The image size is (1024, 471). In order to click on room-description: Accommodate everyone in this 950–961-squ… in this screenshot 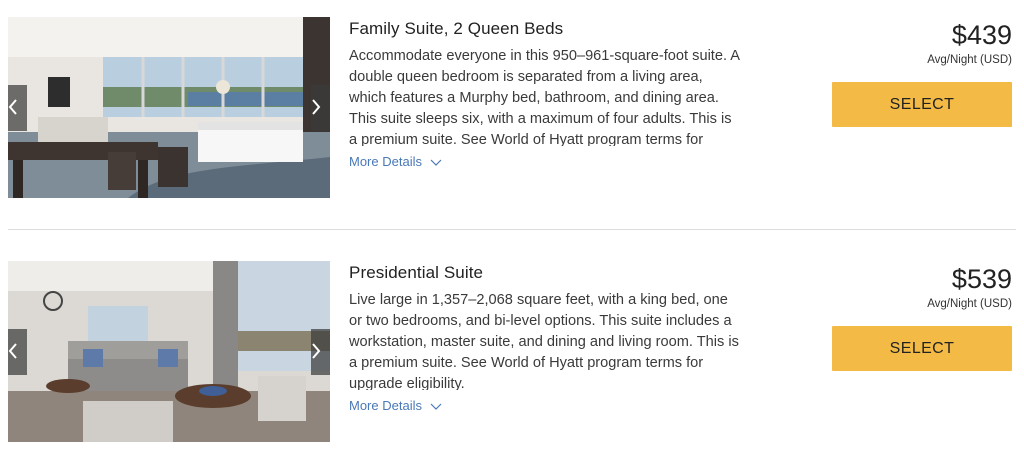, I will do `click(544, 97)`.